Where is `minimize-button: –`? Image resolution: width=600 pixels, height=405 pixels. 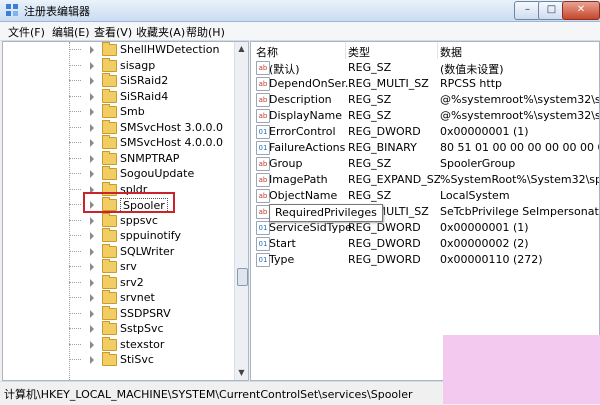
minimize-button: – is located at coordinates (527, 10).